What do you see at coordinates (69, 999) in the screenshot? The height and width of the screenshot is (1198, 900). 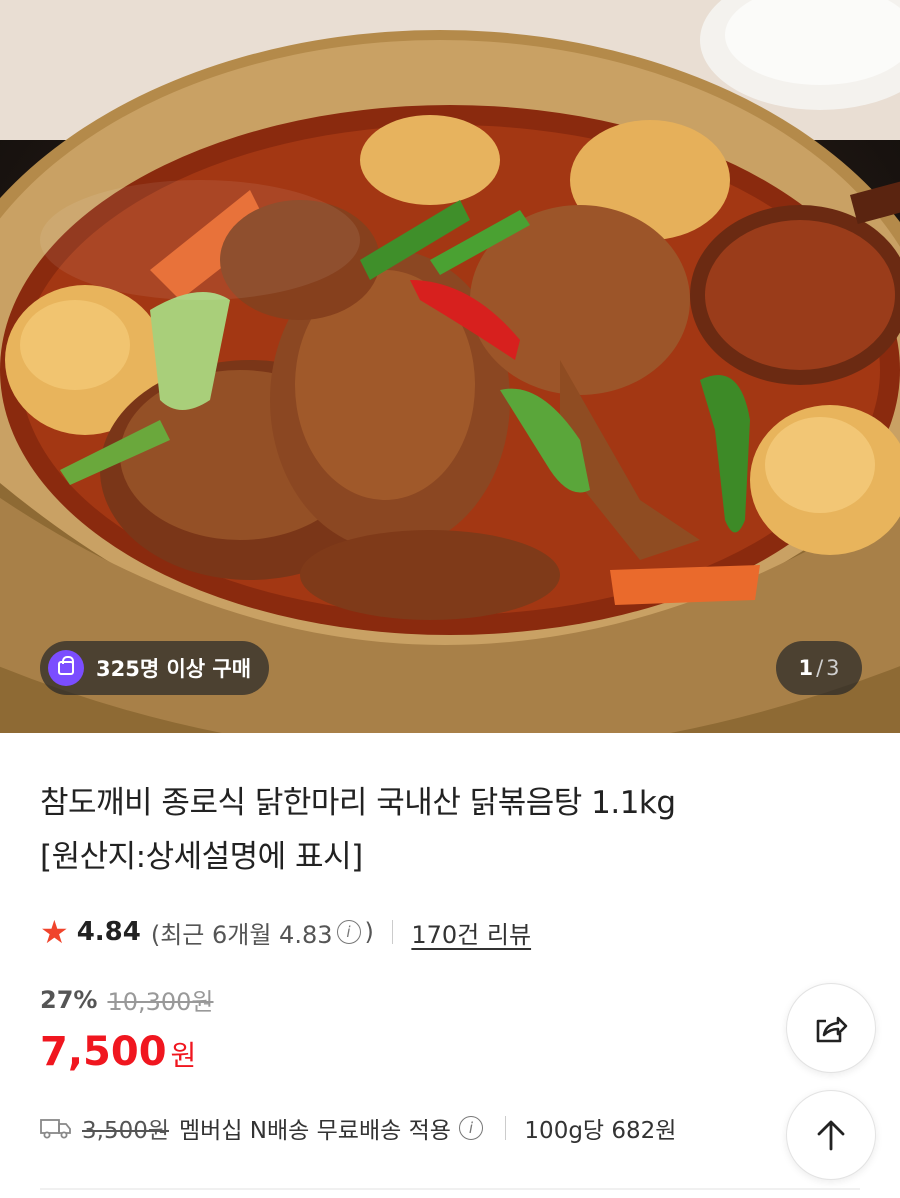 I see `discount-rate: 27%` at bounding box center [69, 999].